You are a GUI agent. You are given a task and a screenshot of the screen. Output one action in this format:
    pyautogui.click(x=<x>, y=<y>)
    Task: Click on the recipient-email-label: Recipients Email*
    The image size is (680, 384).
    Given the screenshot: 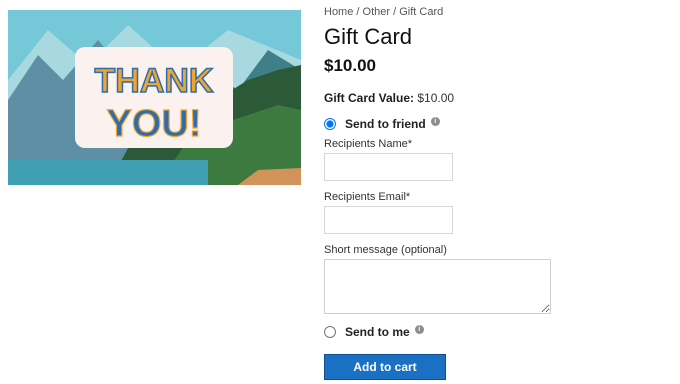 What is the action you would take?
    pyautogui.click(x=367, y=197)
    